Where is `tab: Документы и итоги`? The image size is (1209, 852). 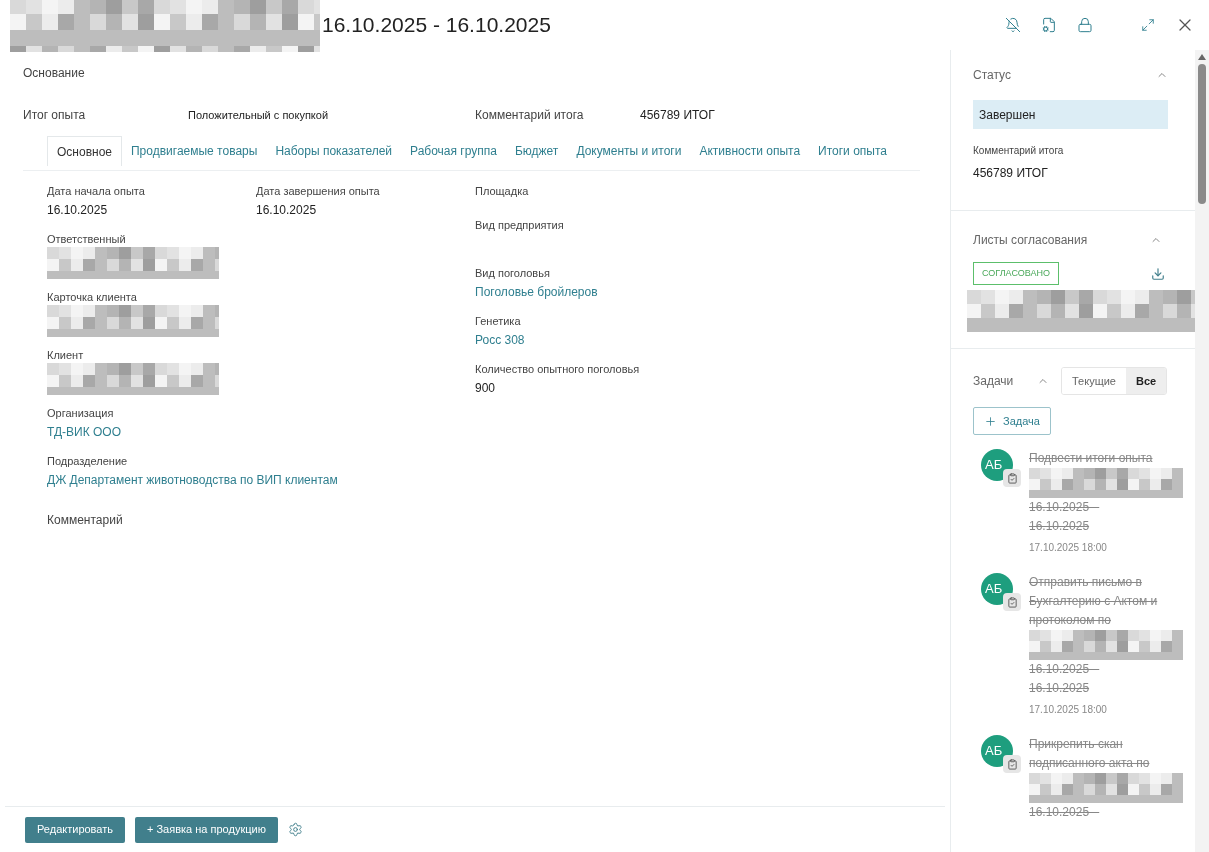 tab: Документы и итоги is located at coordinates (629, 151).